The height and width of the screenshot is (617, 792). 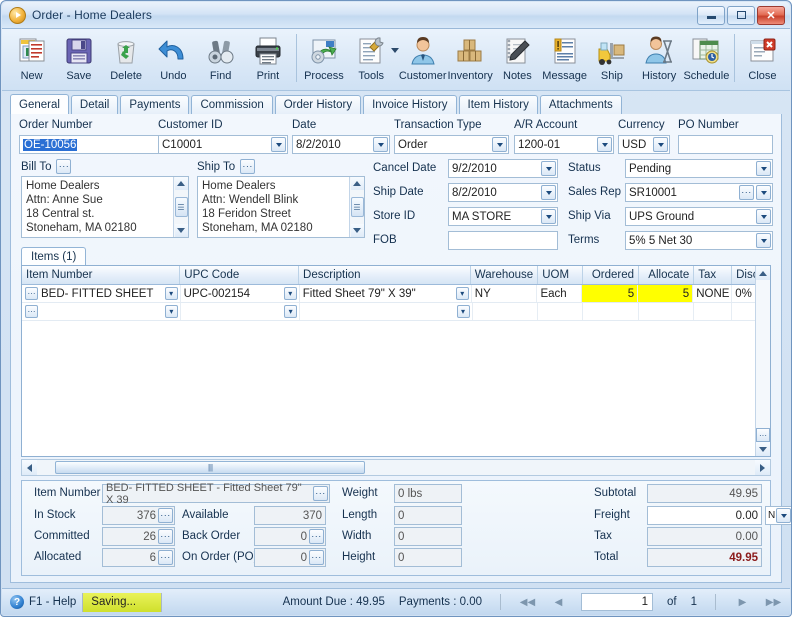 What do you see at coordinates (644, 144) in the screenshot?
I see `currency-combo: USD` at bounding box center [644, 144].